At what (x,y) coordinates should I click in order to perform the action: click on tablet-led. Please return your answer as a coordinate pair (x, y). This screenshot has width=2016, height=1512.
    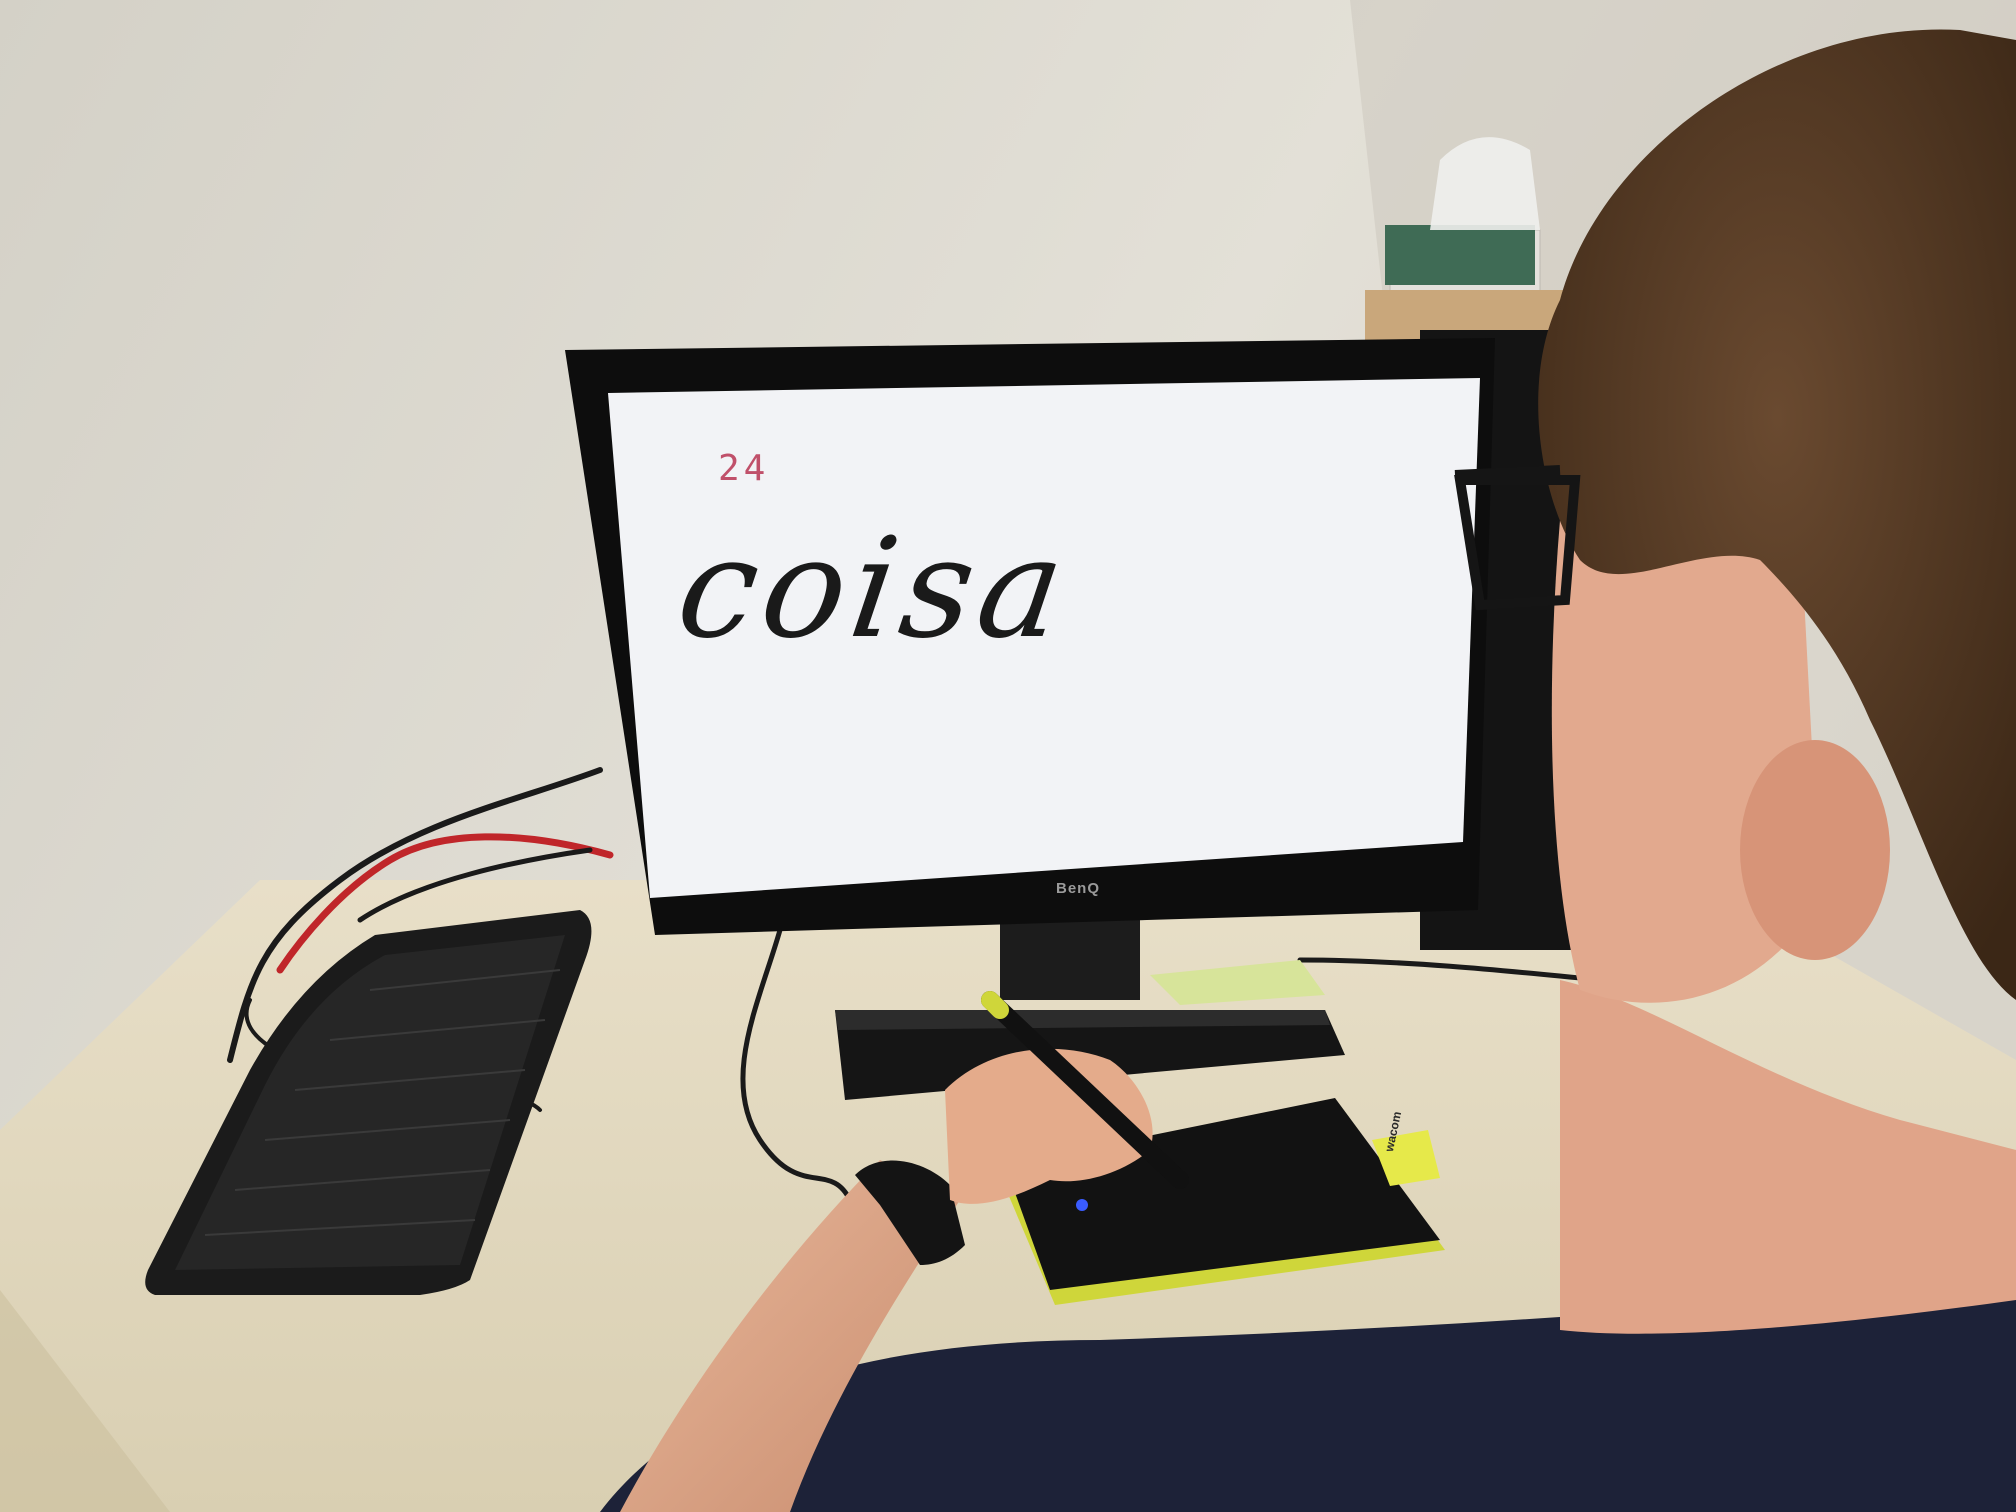
    Looking at the image, I should click on (1082, 1205).